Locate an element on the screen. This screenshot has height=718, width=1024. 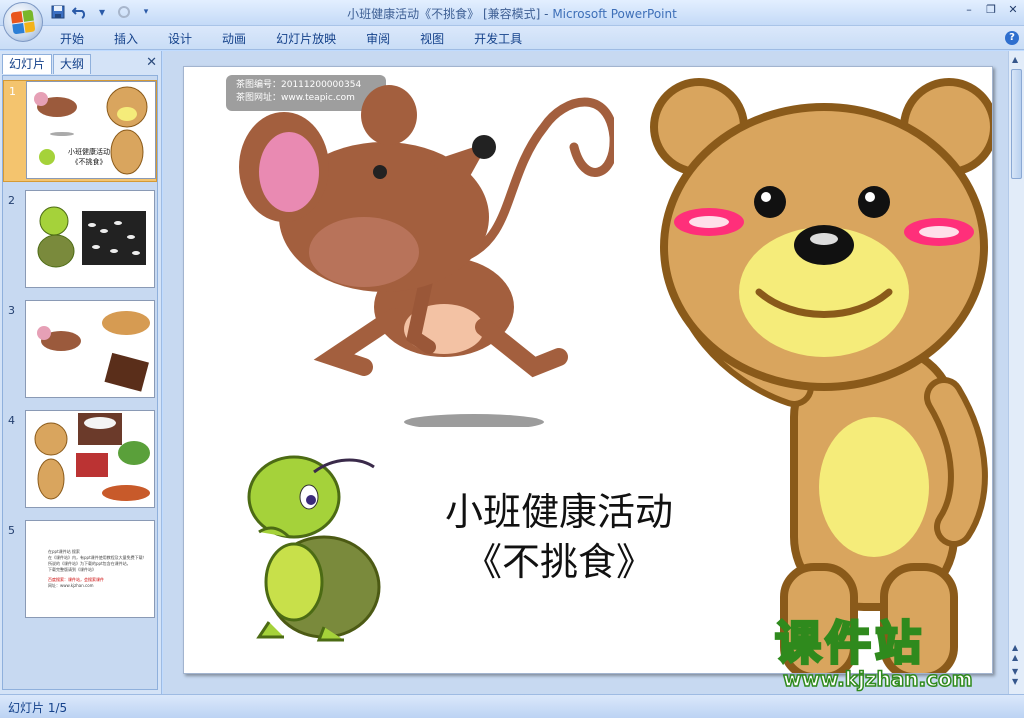
restore-icon: ❐ is located at coordinates (991, 10).